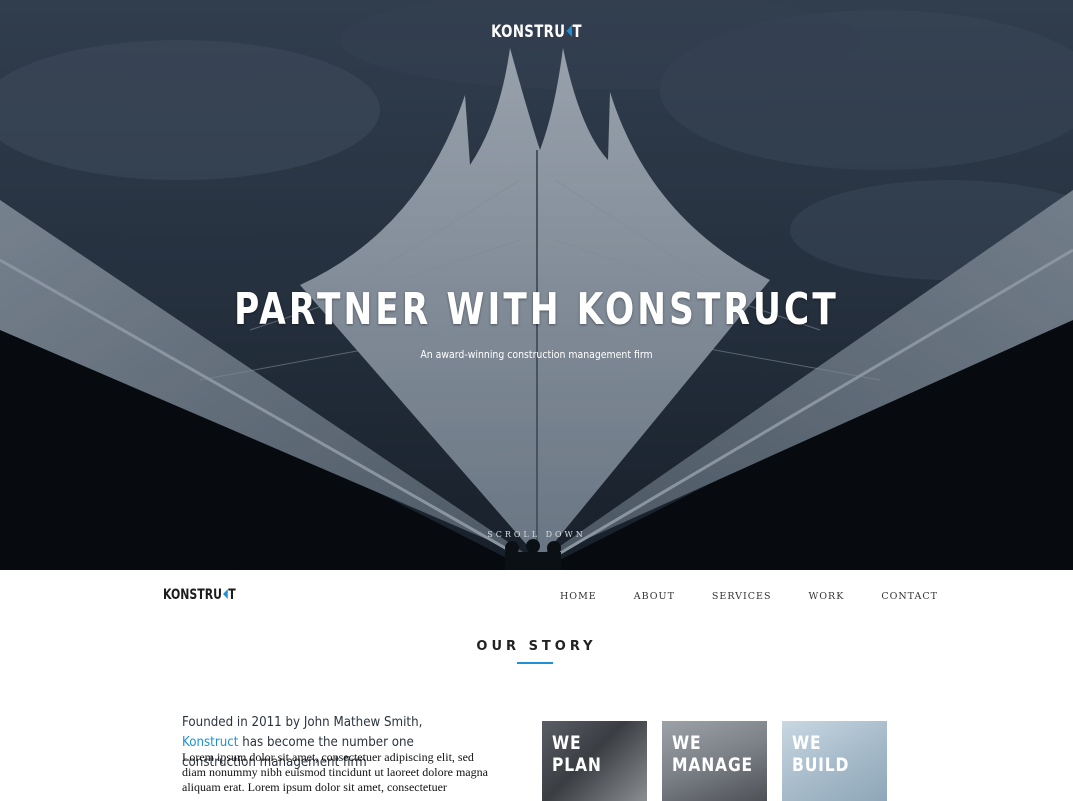 This screenshot has width=1073, height=801. What do you see at coordinates (536, 309) in the screenshot?
I see `hero-title: PARTNER WITH KONSTRUCT` at bounding box center [536, 309].